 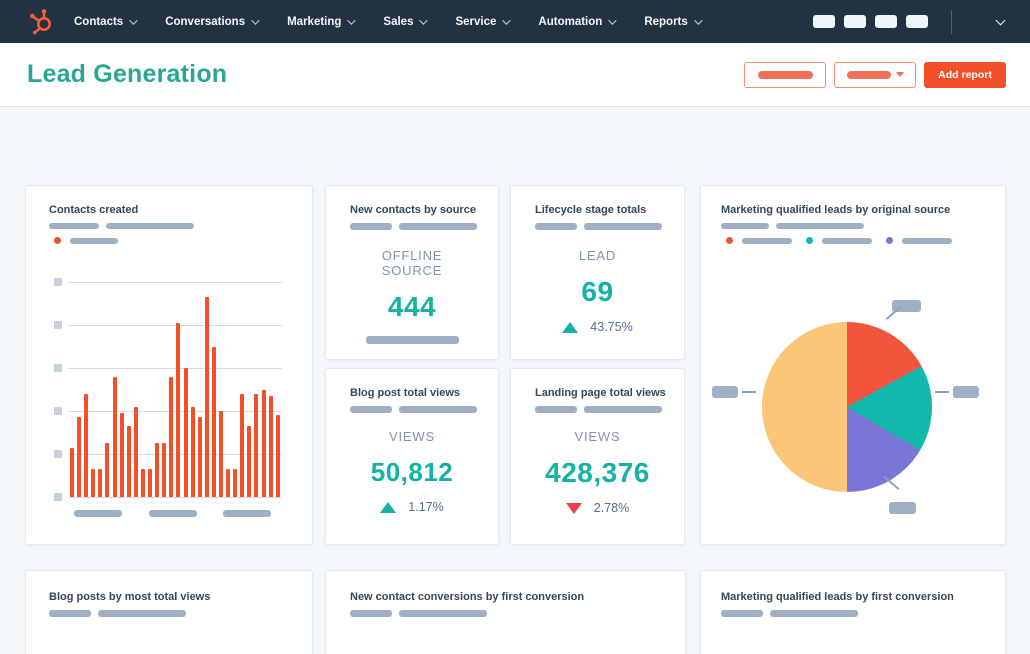 I want to click on card-title: Blog post total views, so click(x=405, y=393).